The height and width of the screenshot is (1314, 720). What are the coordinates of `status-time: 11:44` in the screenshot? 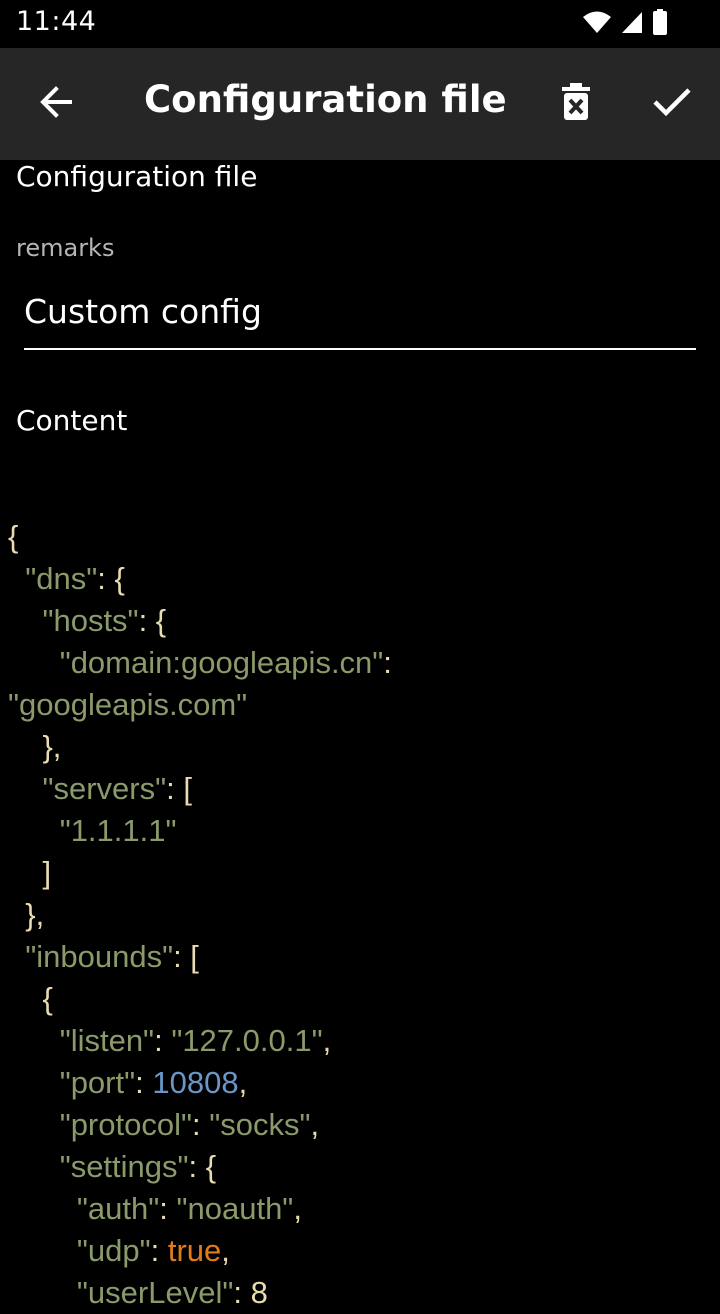 It's located at (56, 21).